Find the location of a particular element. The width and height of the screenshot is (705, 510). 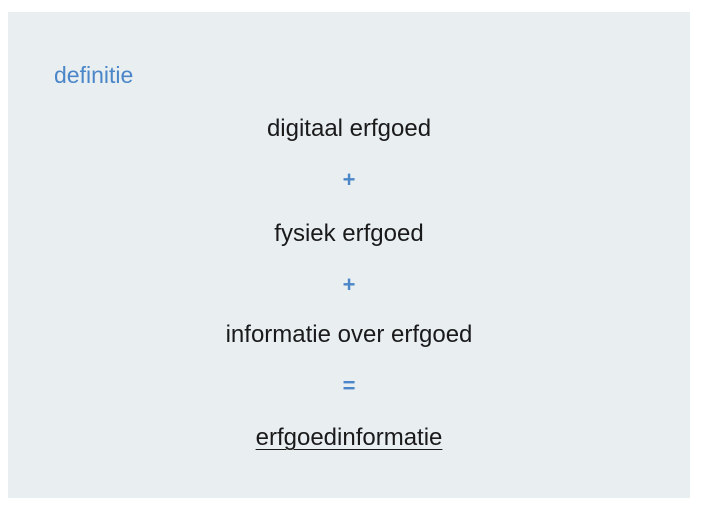

term-physical-heritage: fysiek erfgoed is located at coordinates (349, 233).